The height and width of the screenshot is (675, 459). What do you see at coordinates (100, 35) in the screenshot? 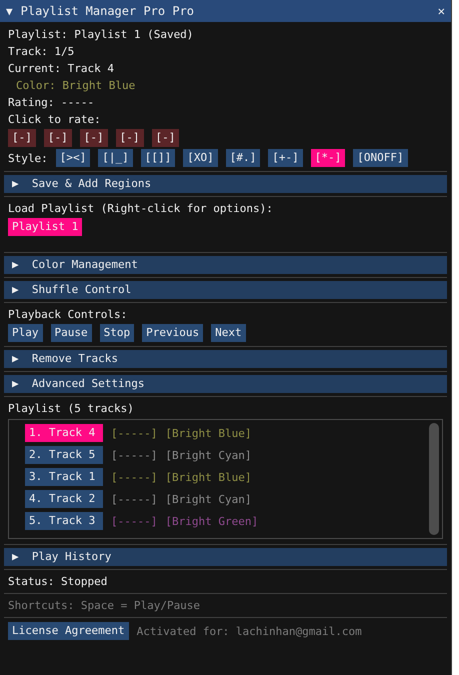
I see `playlist-label: Playlist: Playlist 1 (Saved)` at bounding box center [100, 35].